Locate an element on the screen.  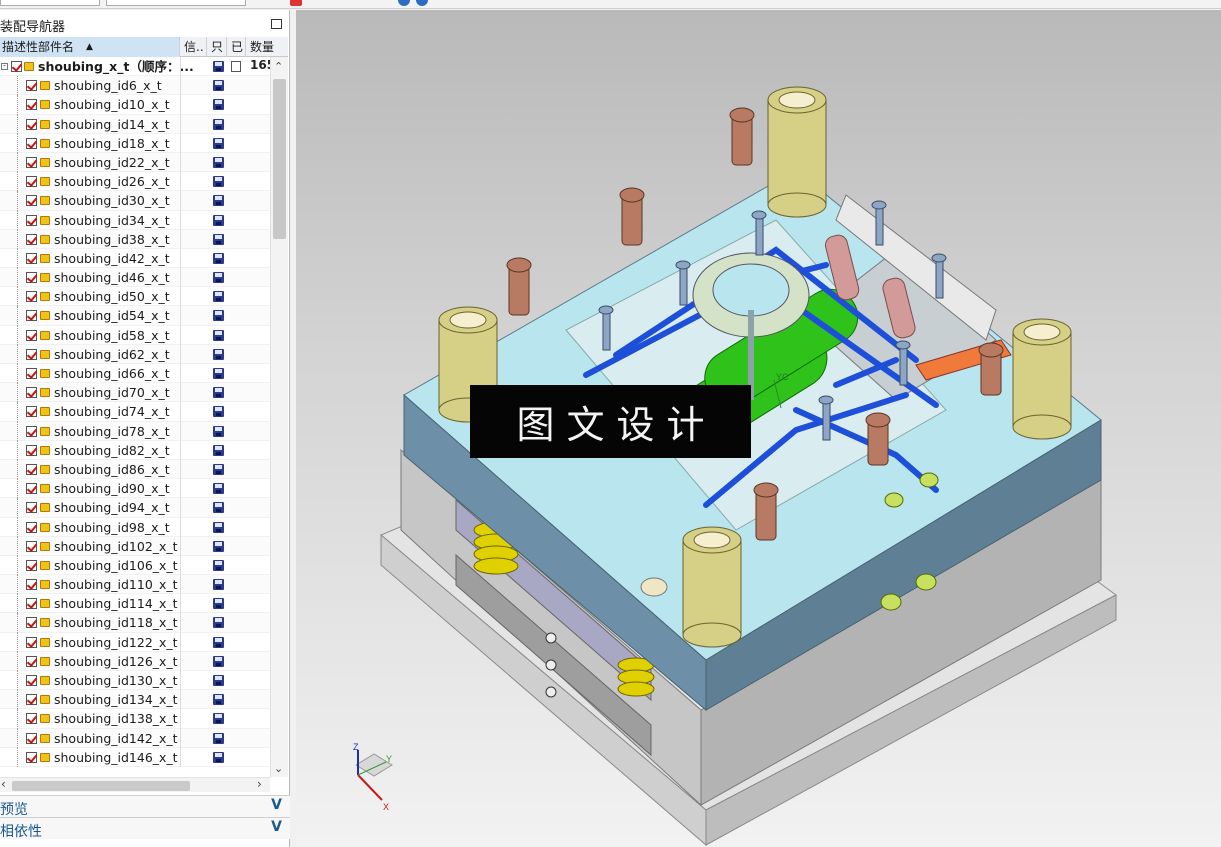
tree-part-row: shoubing_id138_x_t is located at coordinates (135, 719).